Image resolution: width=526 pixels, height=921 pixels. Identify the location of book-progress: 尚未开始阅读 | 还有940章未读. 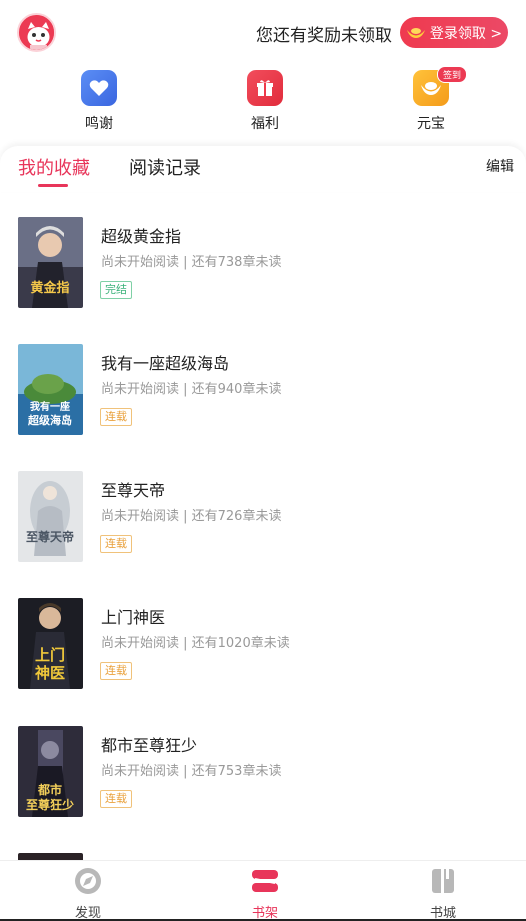
(191, 389).